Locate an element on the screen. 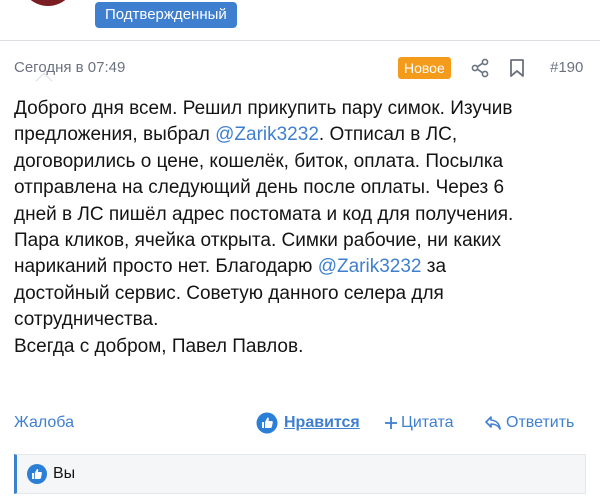 This screenshot has width=600, height=496. post-actions: Жалоба Нравится Цитата Ответить is located at coordinates (300, 423).